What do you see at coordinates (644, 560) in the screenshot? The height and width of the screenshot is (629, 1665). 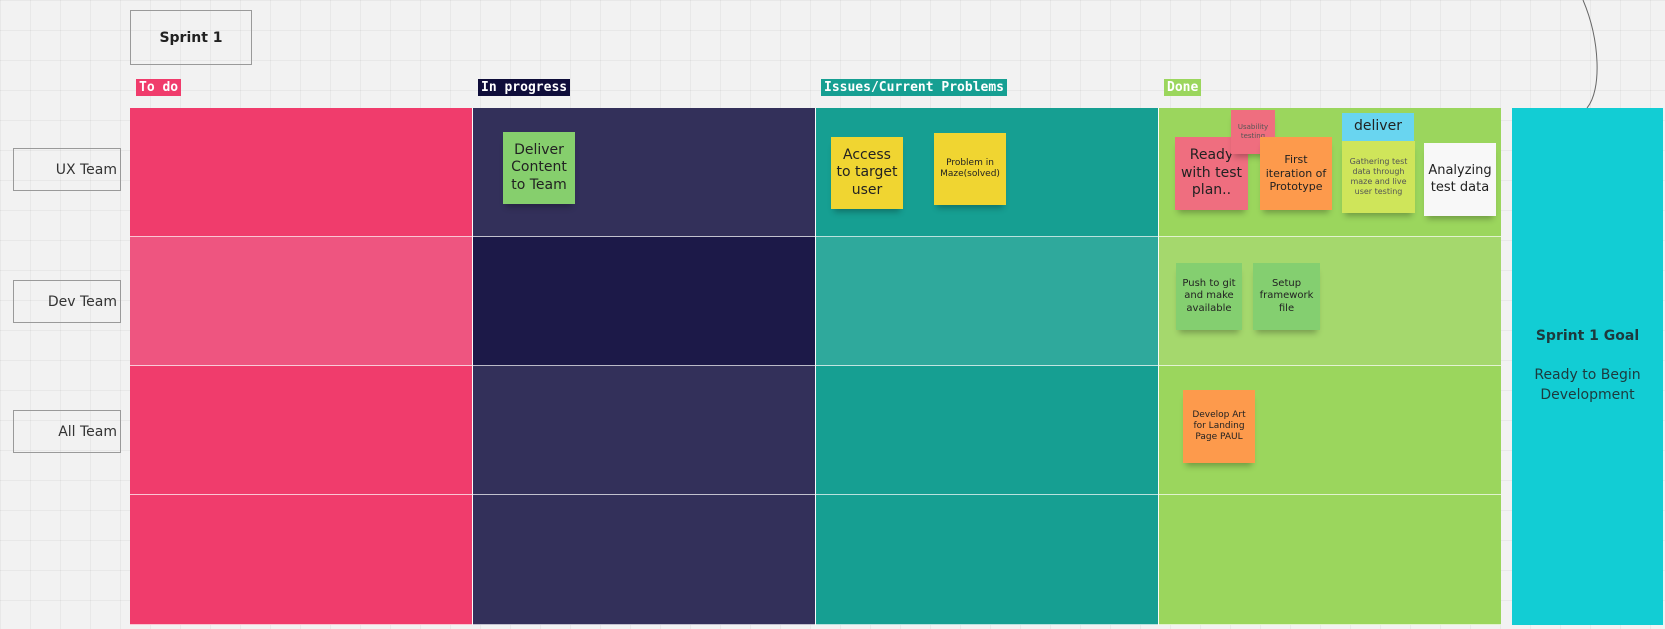 I see `cell-in-progress-extra` at bounding box center [644, 560].